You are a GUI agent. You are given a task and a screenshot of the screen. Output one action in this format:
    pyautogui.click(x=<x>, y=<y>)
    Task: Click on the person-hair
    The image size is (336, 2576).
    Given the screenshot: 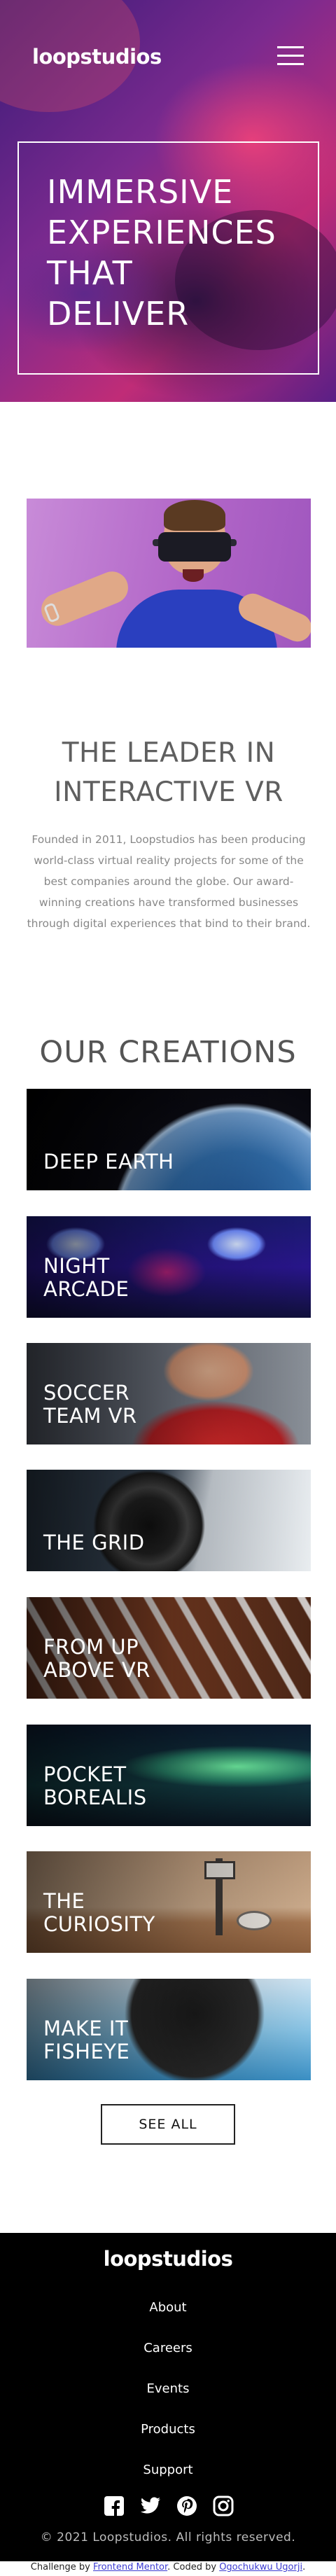 What is the action you would take?
    pyautogui.click(x=194, y=515)
    